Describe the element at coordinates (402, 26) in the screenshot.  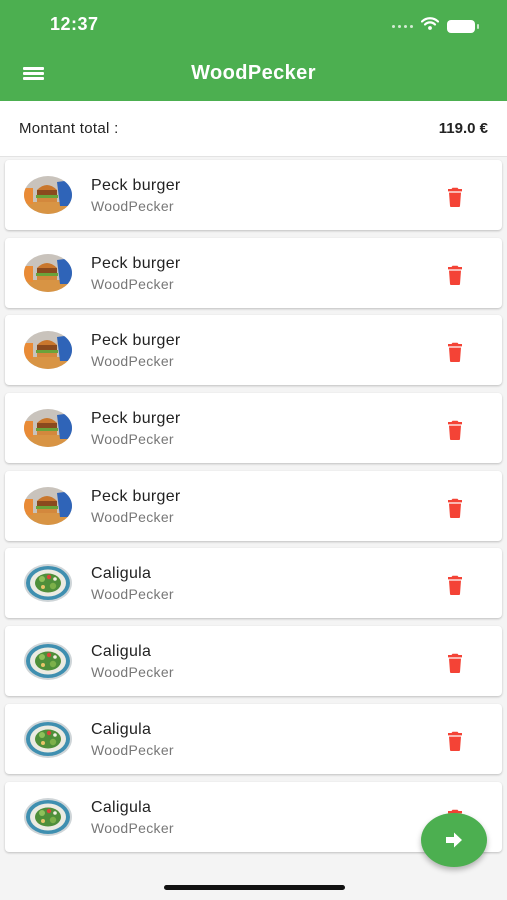
I see `signal-icon` at that location.